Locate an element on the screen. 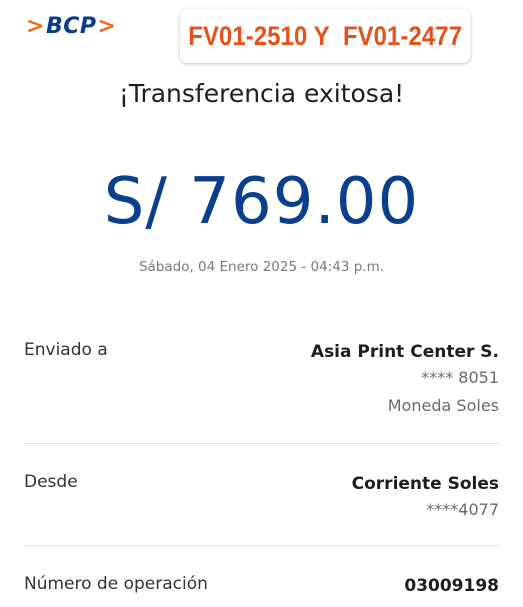 The image size is (523, 607). operation-values: 03009198 is located at coordinates (451, 586).